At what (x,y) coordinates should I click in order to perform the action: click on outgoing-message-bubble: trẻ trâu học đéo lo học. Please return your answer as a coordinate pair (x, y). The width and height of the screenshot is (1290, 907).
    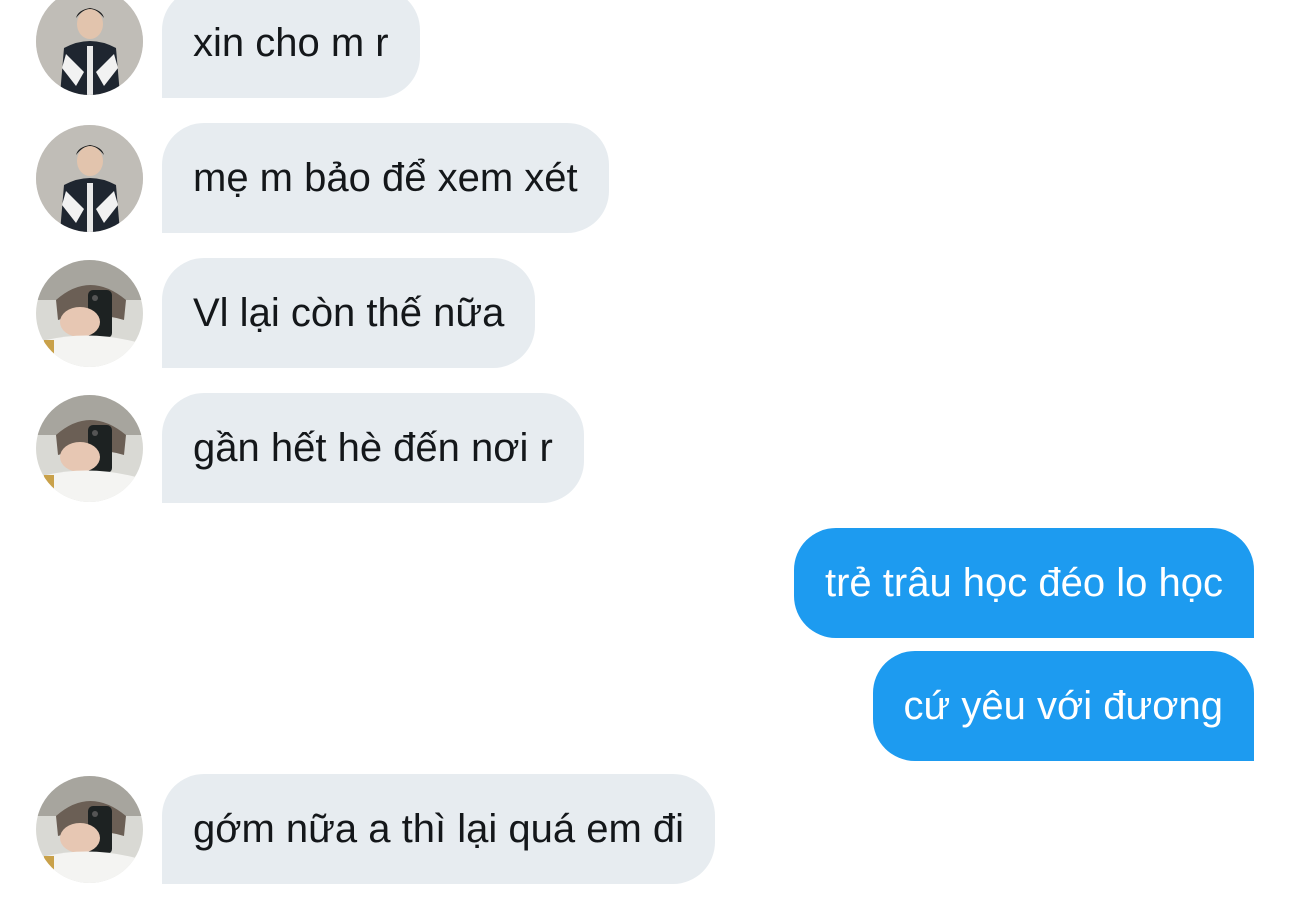
    Looking at the image, I should click on (1023, 583).